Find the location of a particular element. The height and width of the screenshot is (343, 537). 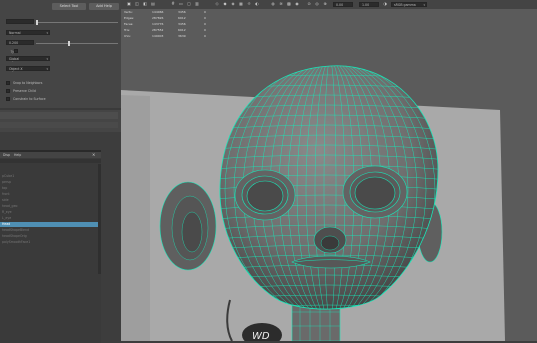

resolution-gate-icon: ▢ is located at coordinates (189, 4).